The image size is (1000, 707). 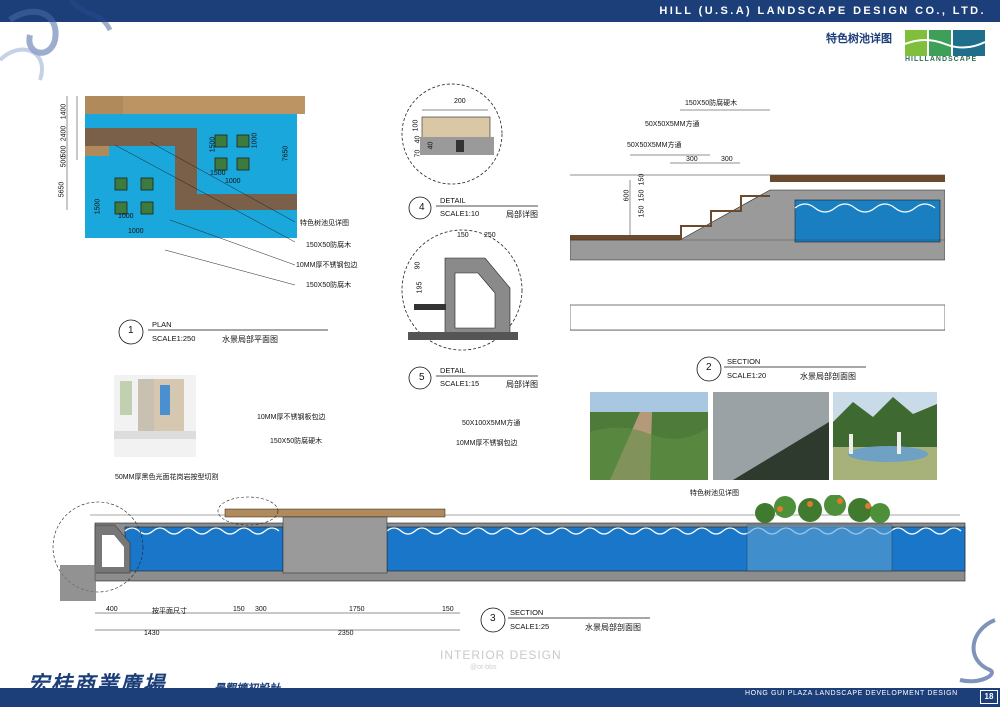 I want to click on section3-tree-pit: 特色树池见详图, so click(x=714, y=493).